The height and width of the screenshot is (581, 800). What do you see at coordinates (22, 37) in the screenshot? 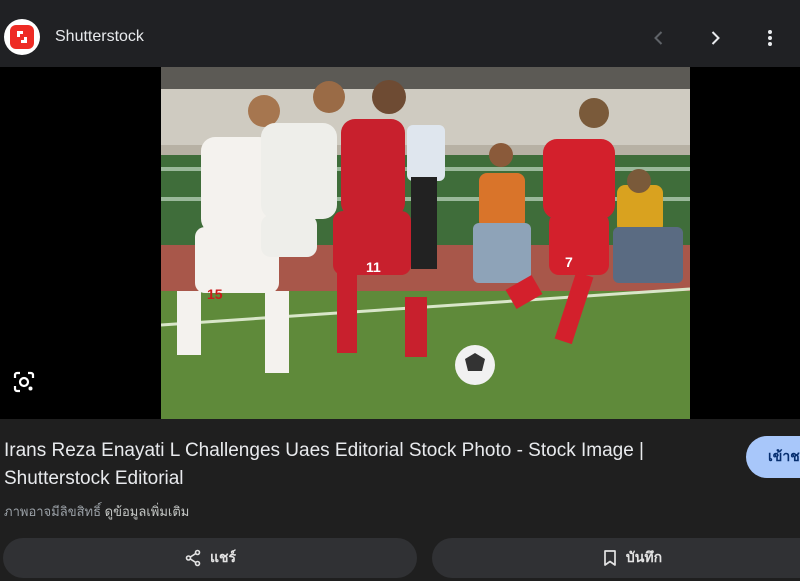
I see `shutterstock-logo-icon` at bounding box center [22, 37].